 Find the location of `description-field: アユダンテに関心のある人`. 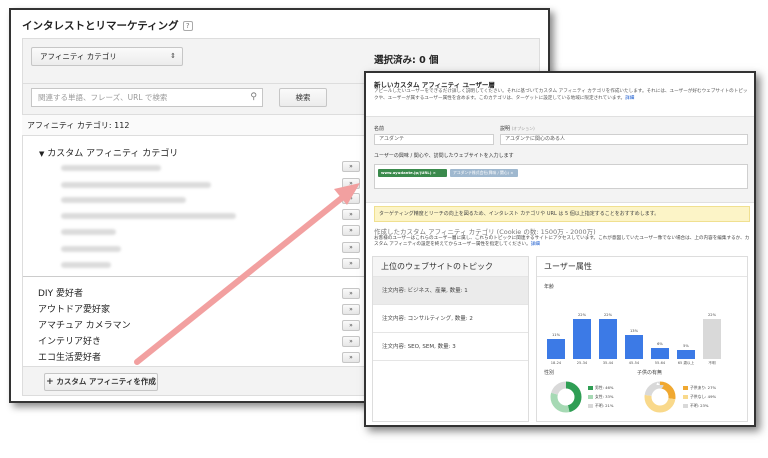

description-field: アユダンテに関心のある人 is located at coordinates (624, 139).